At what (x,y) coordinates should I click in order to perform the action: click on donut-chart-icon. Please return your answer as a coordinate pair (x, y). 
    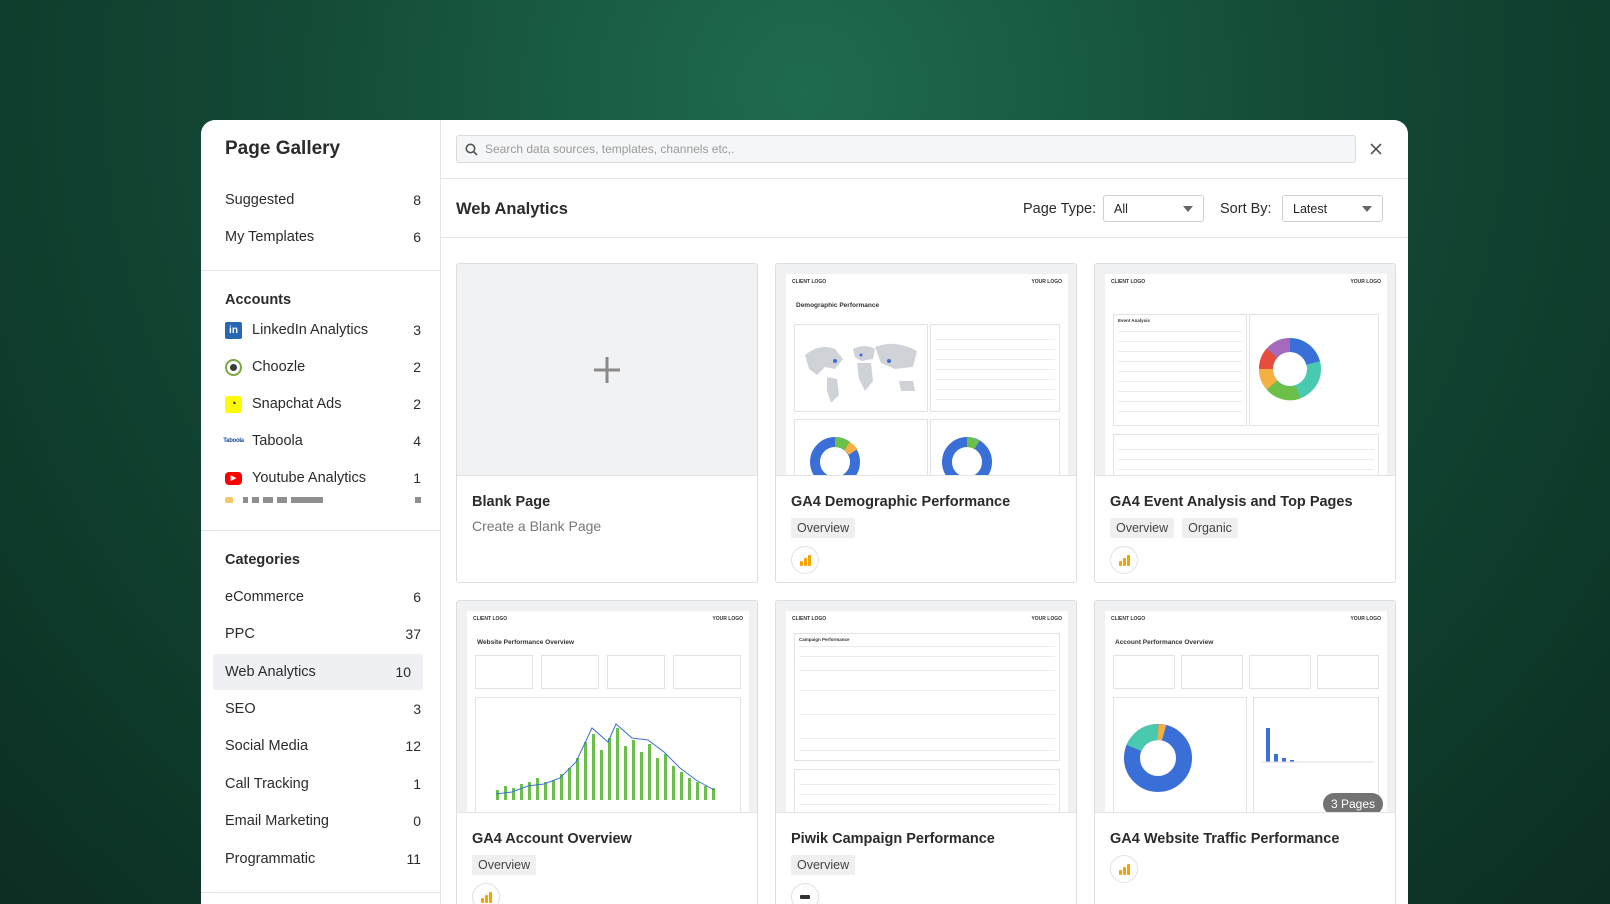
    Looking at the image, I should click on (835, 456).